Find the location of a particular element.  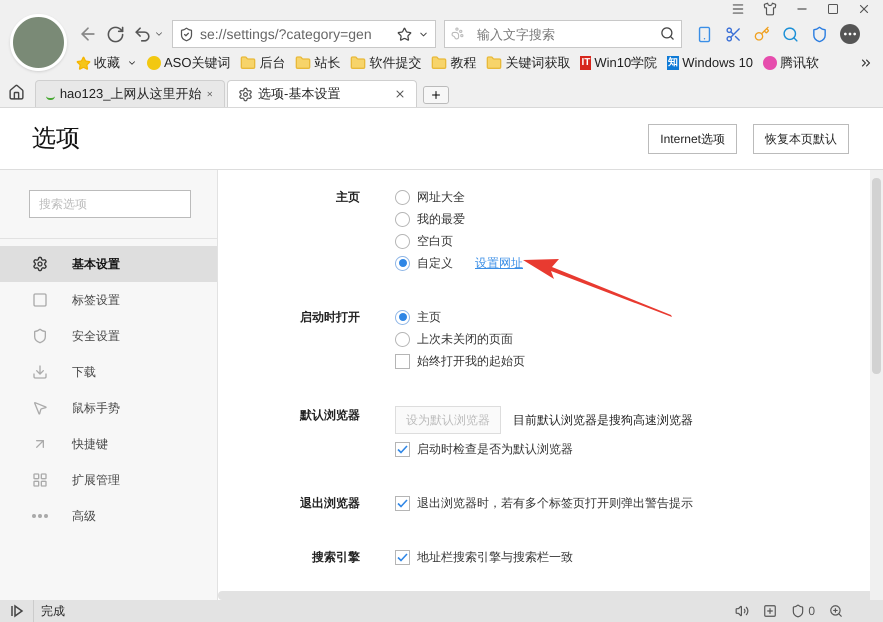

gear-icon is located at coordinates (245, 94).